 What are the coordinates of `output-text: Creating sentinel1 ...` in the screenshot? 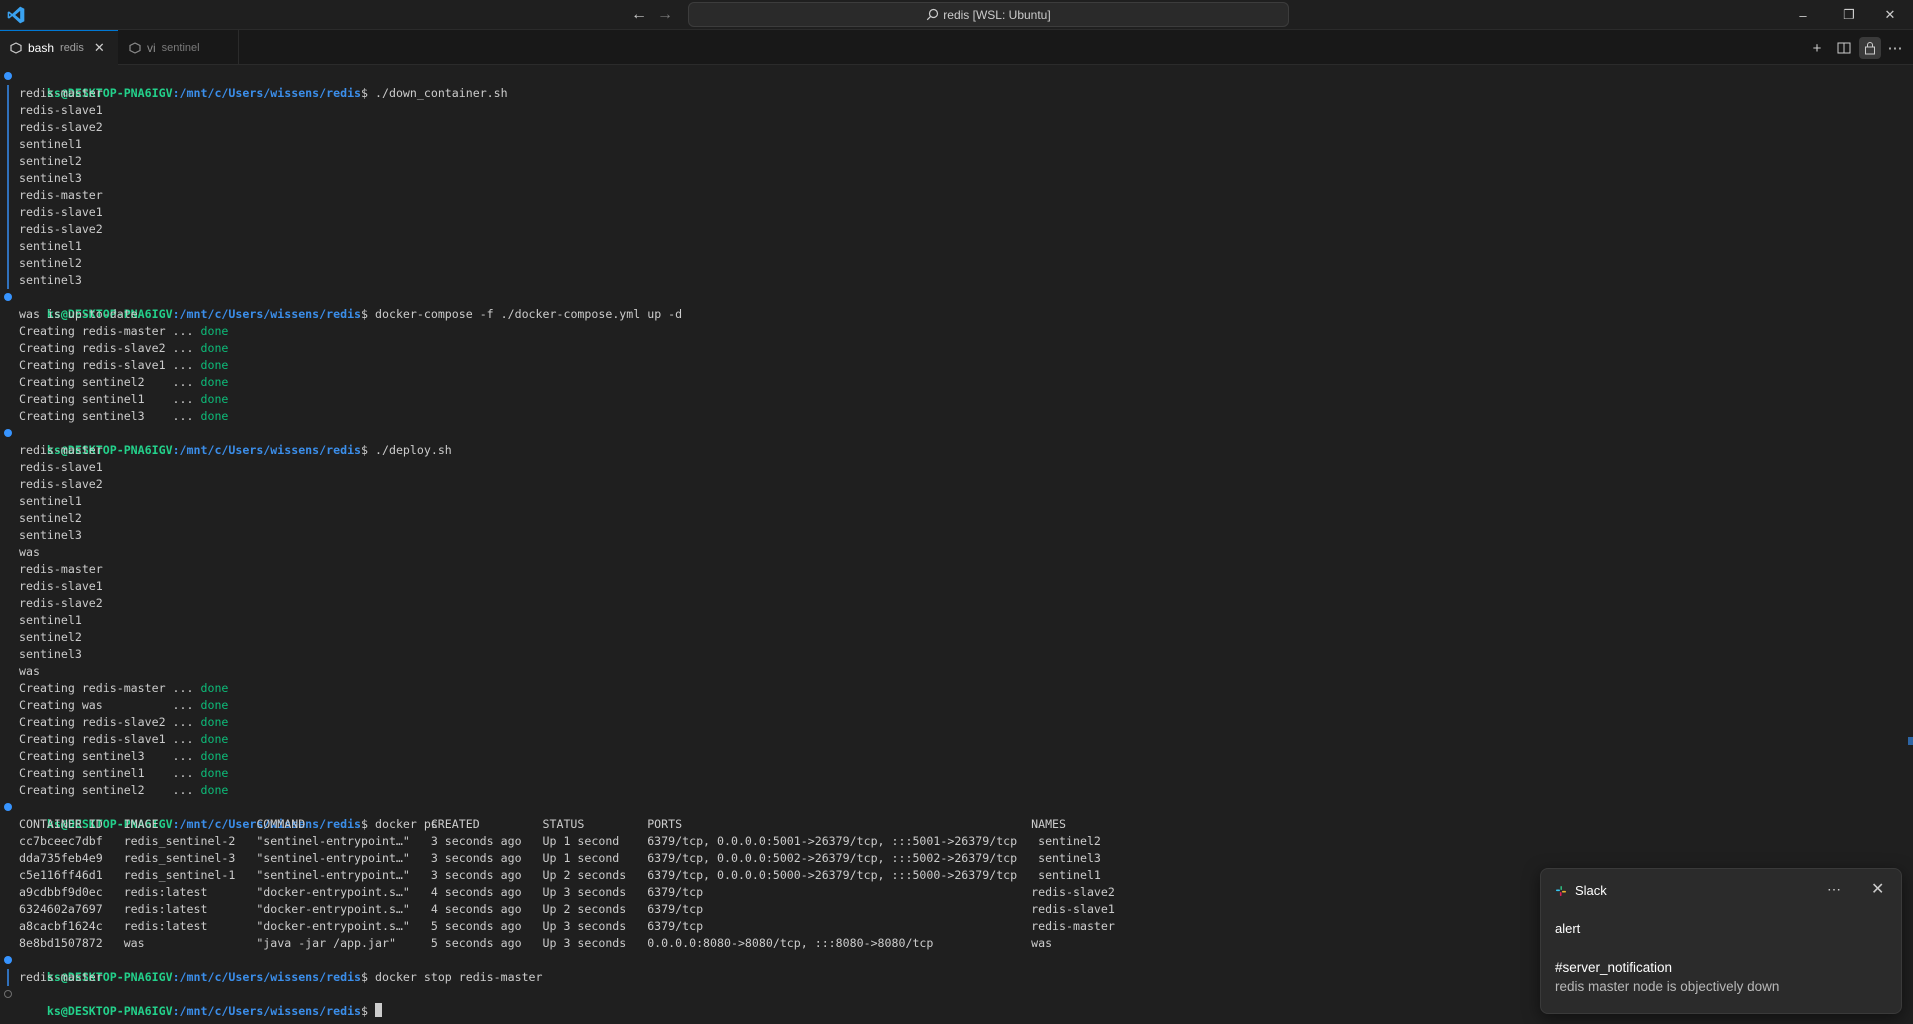 It's located at (110, 399).